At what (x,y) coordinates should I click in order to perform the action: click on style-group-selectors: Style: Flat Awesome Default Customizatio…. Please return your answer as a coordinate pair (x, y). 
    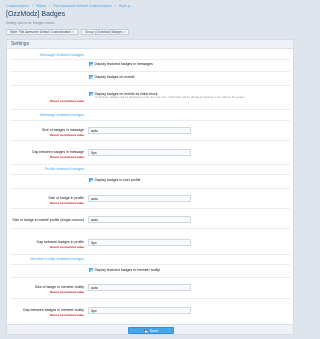
    Looking at the image, I should click on (68, 32).